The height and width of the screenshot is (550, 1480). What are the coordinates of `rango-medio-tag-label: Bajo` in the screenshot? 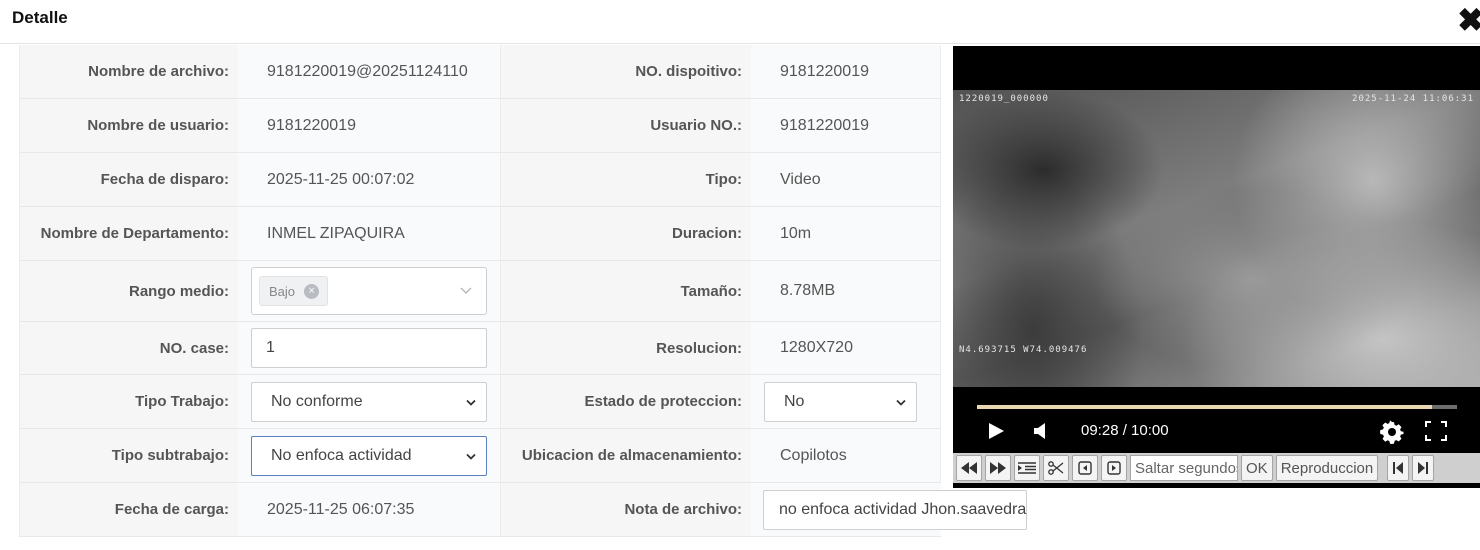 It's located at (282, 291).